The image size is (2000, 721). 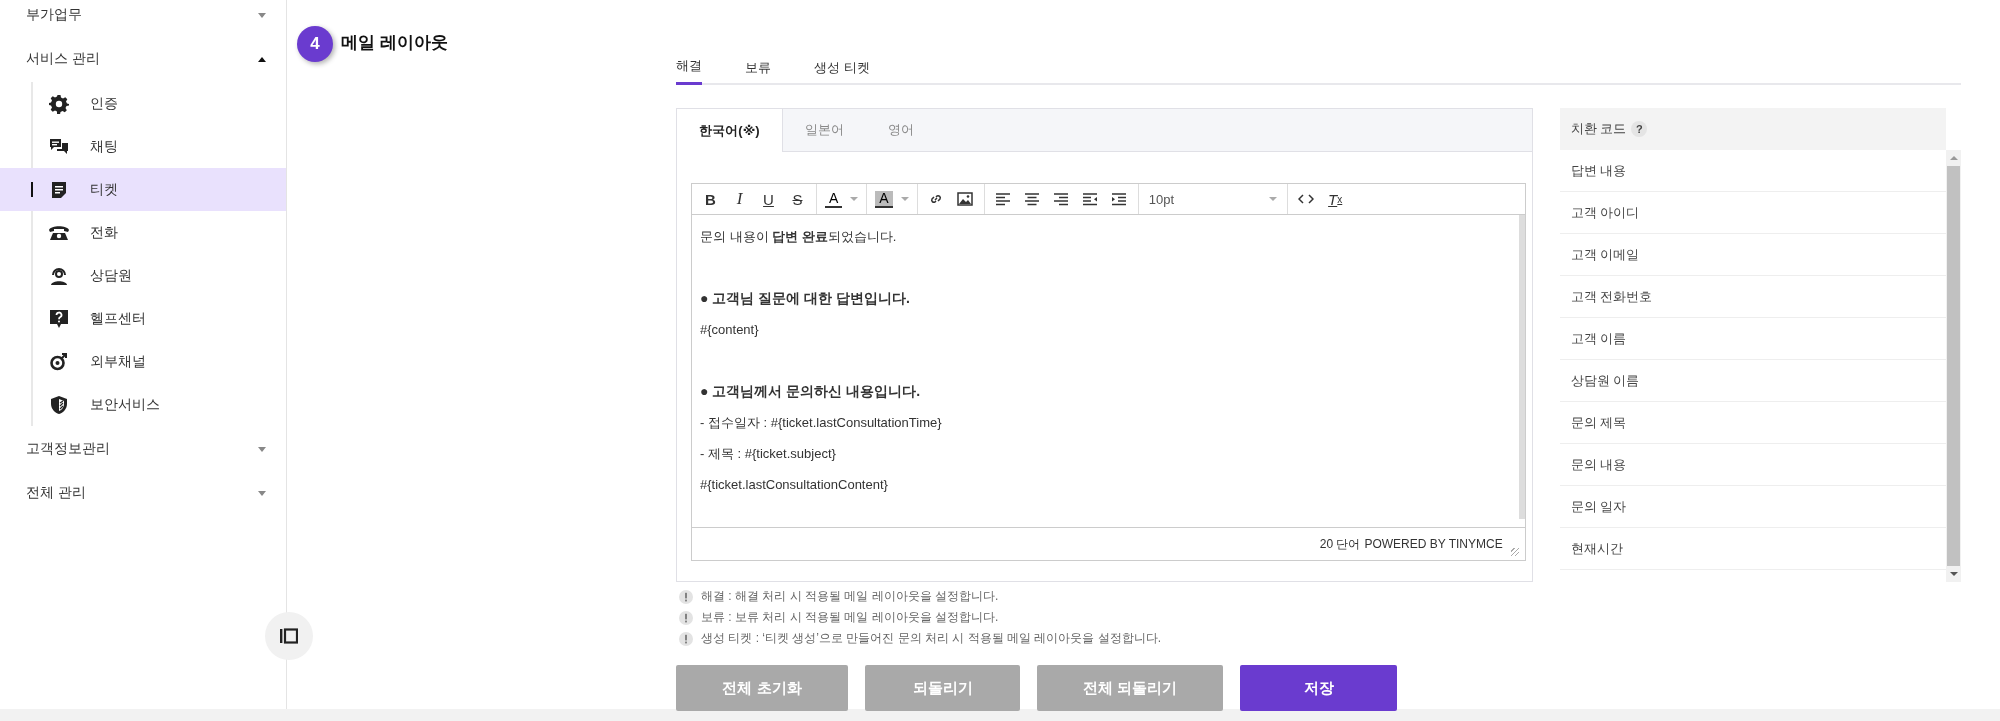 What do you see at coordinates (730, 130) in the screenshot?
I see `language-tab: 한국어(※)` at bounding box center [730, 130].